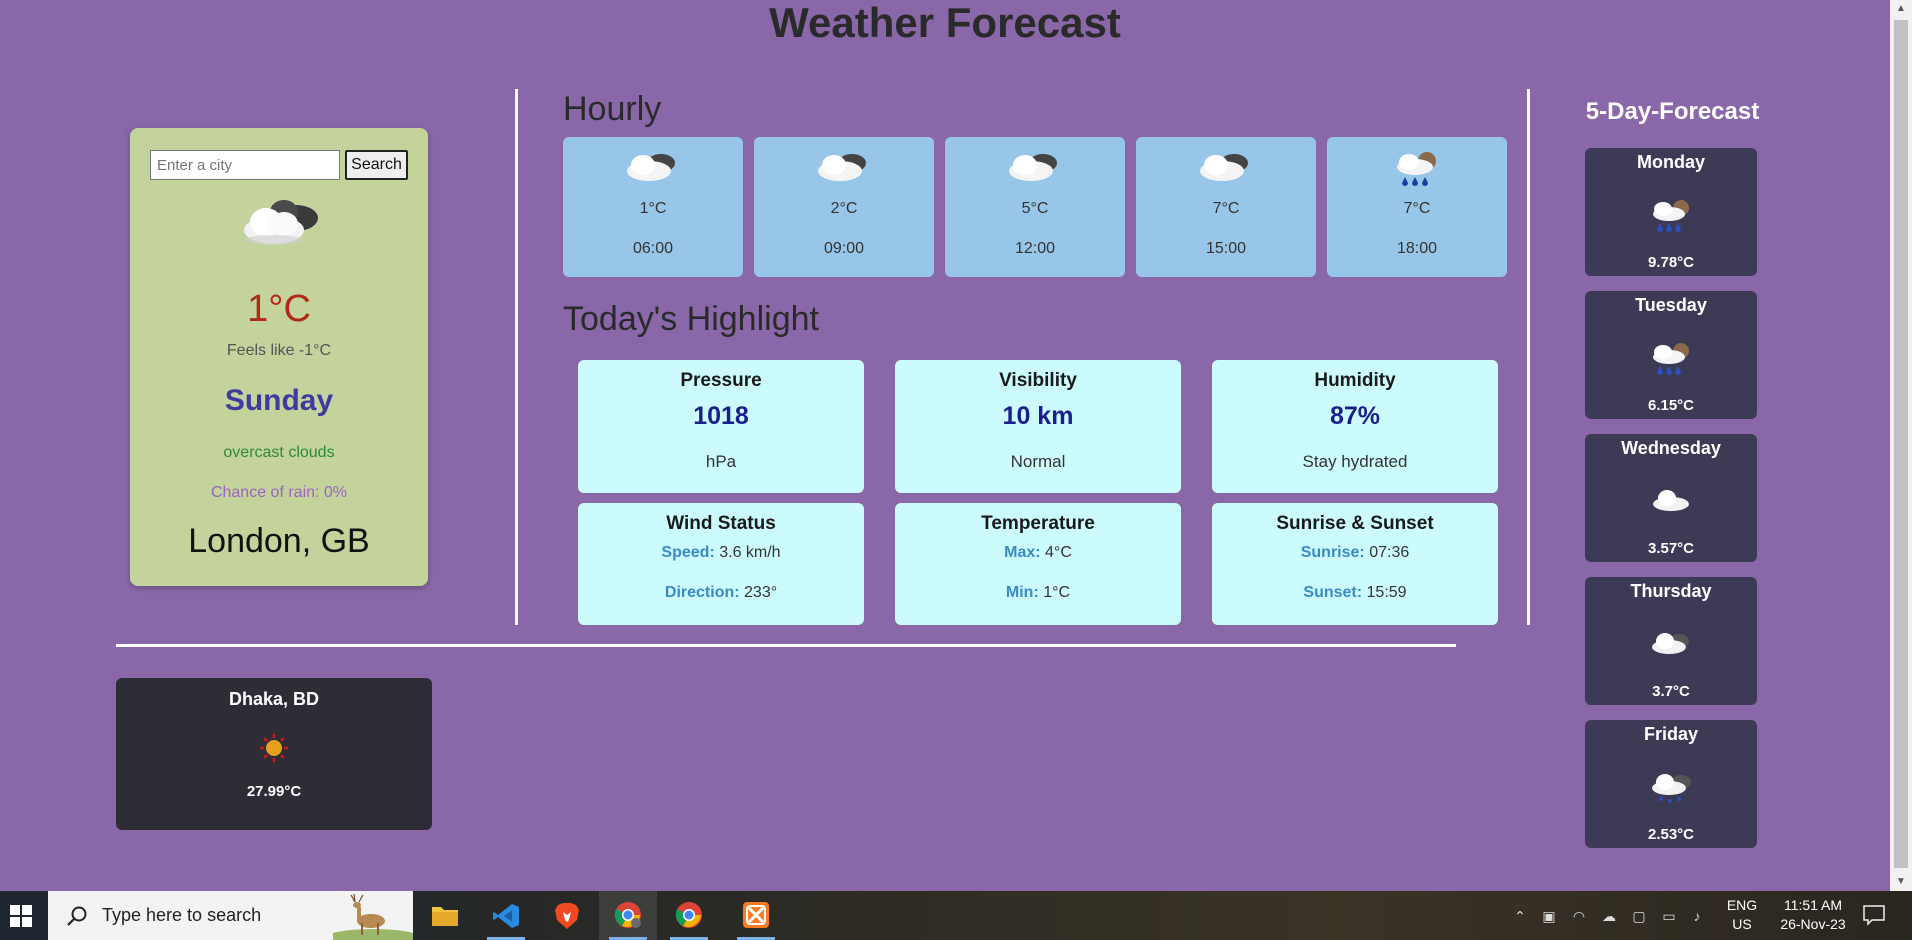 Image resolution: width=1912 pixels, height=940 pixels. What do you see at coordinates (1671, 784) in the screenshot?
I see `forecast-card: Friday 2.53°C` at bounding box center [1671, 784].